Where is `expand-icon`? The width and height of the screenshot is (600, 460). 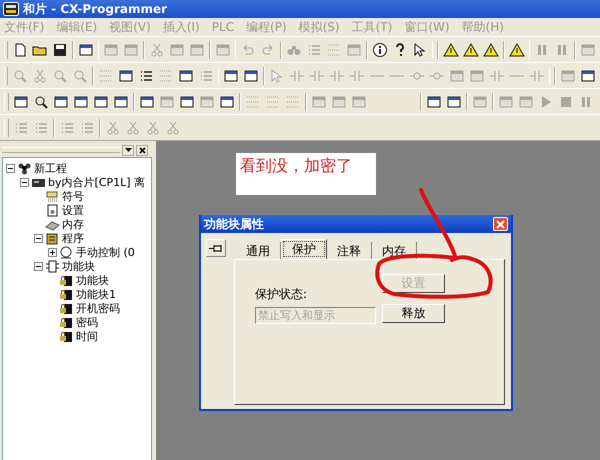 expand-icon is located at coordinates (52, 252).